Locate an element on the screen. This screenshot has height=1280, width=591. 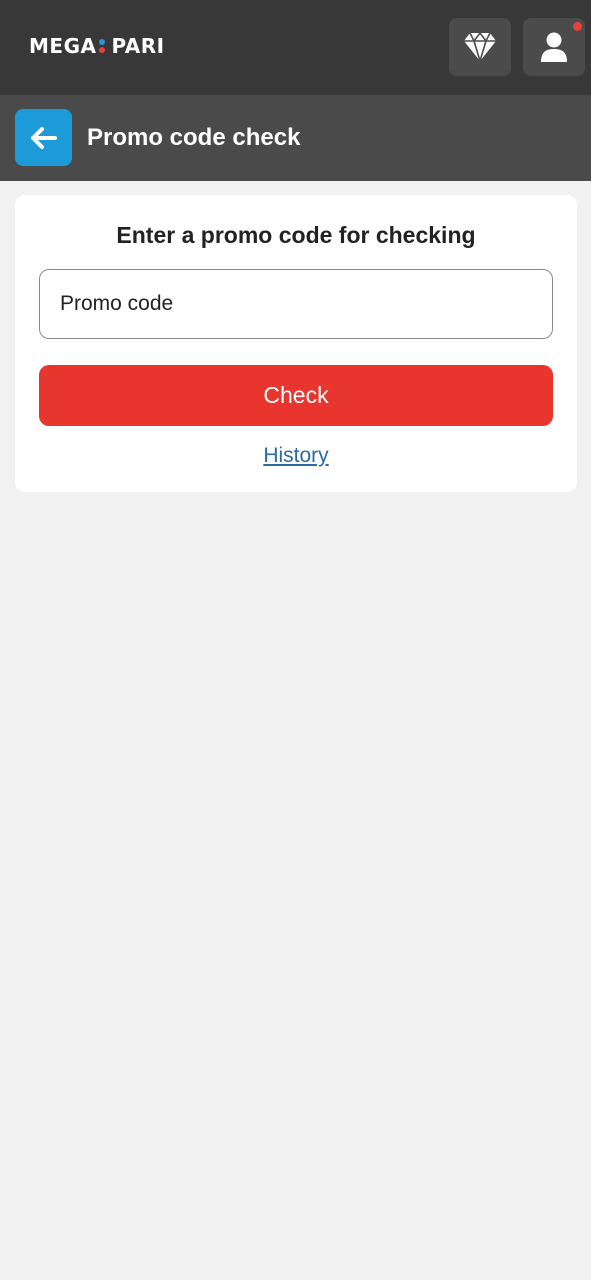
page-header: Promo code check is located at coordinates (295, 138).